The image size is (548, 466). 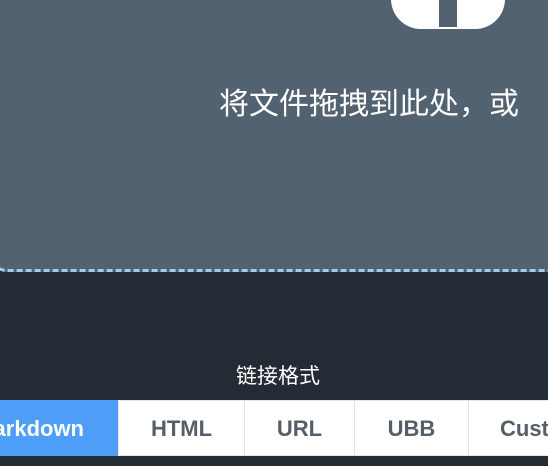 I want to click on upload-cloud-icon, so click(x=448, y=14).